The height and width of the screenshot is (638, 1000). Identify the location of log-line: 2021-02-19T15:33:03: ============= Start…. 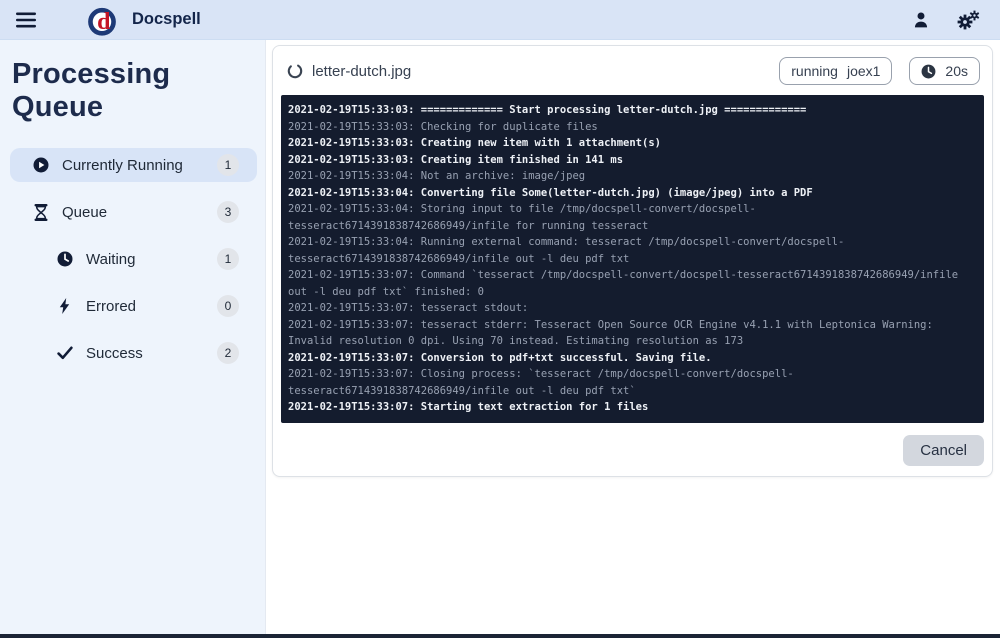
(547, 110).